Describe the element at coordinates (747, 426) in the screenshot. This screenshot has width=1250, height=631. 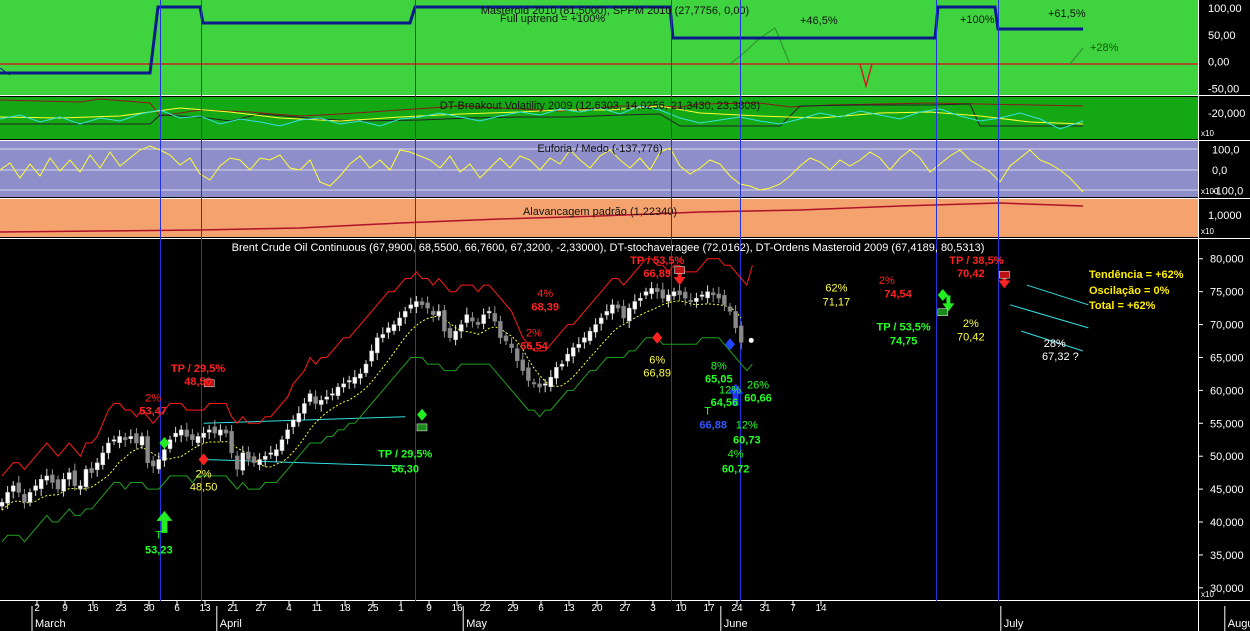
I see `annotation-label: 12%` at that location.